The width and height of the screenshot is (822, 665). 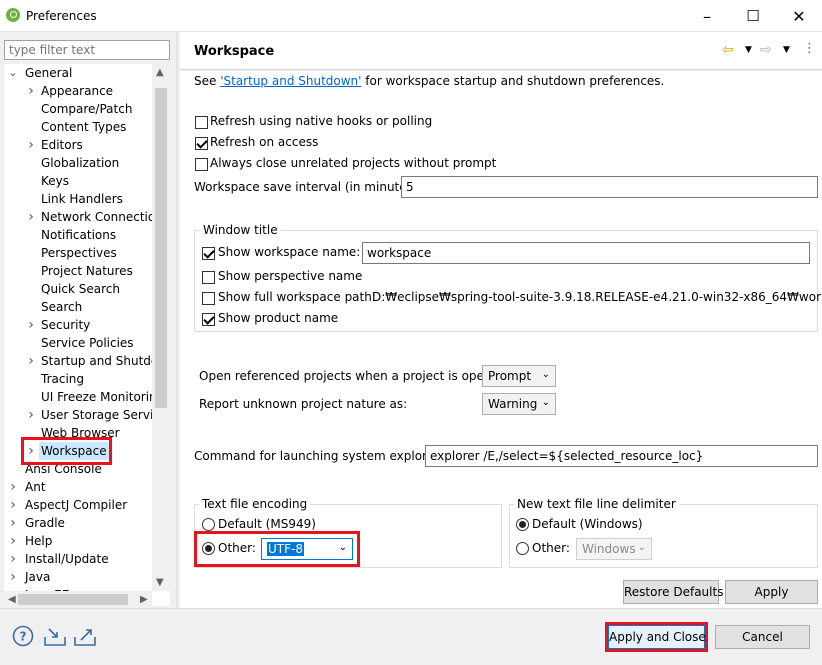 I want to click on tree-item: Quick Search, so click(x=79, y=289).